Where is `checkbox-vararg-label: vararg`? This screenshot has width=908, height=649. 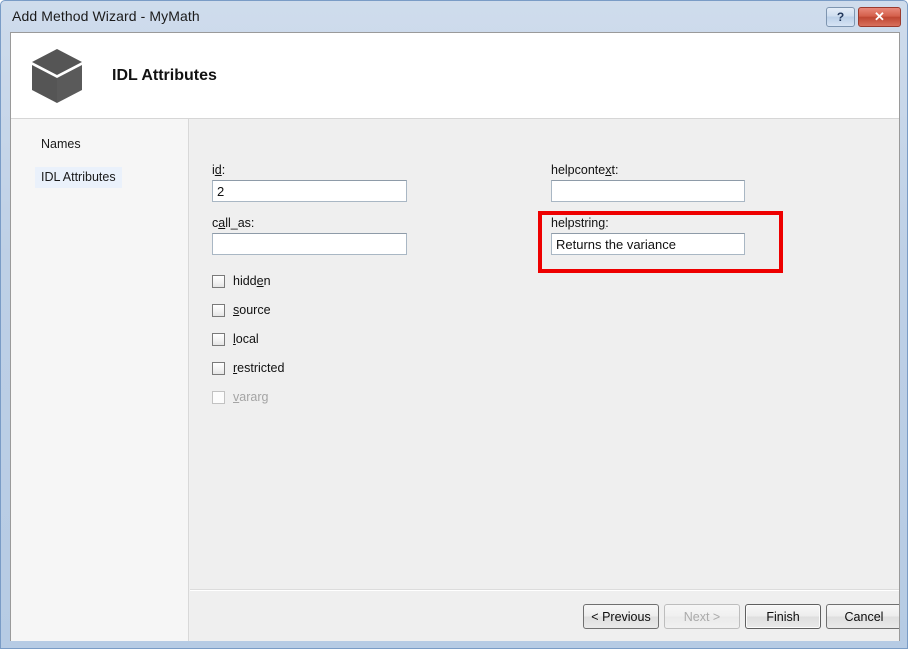 checkbox-vararg-label: vararg is located at coordinates (251, 397).